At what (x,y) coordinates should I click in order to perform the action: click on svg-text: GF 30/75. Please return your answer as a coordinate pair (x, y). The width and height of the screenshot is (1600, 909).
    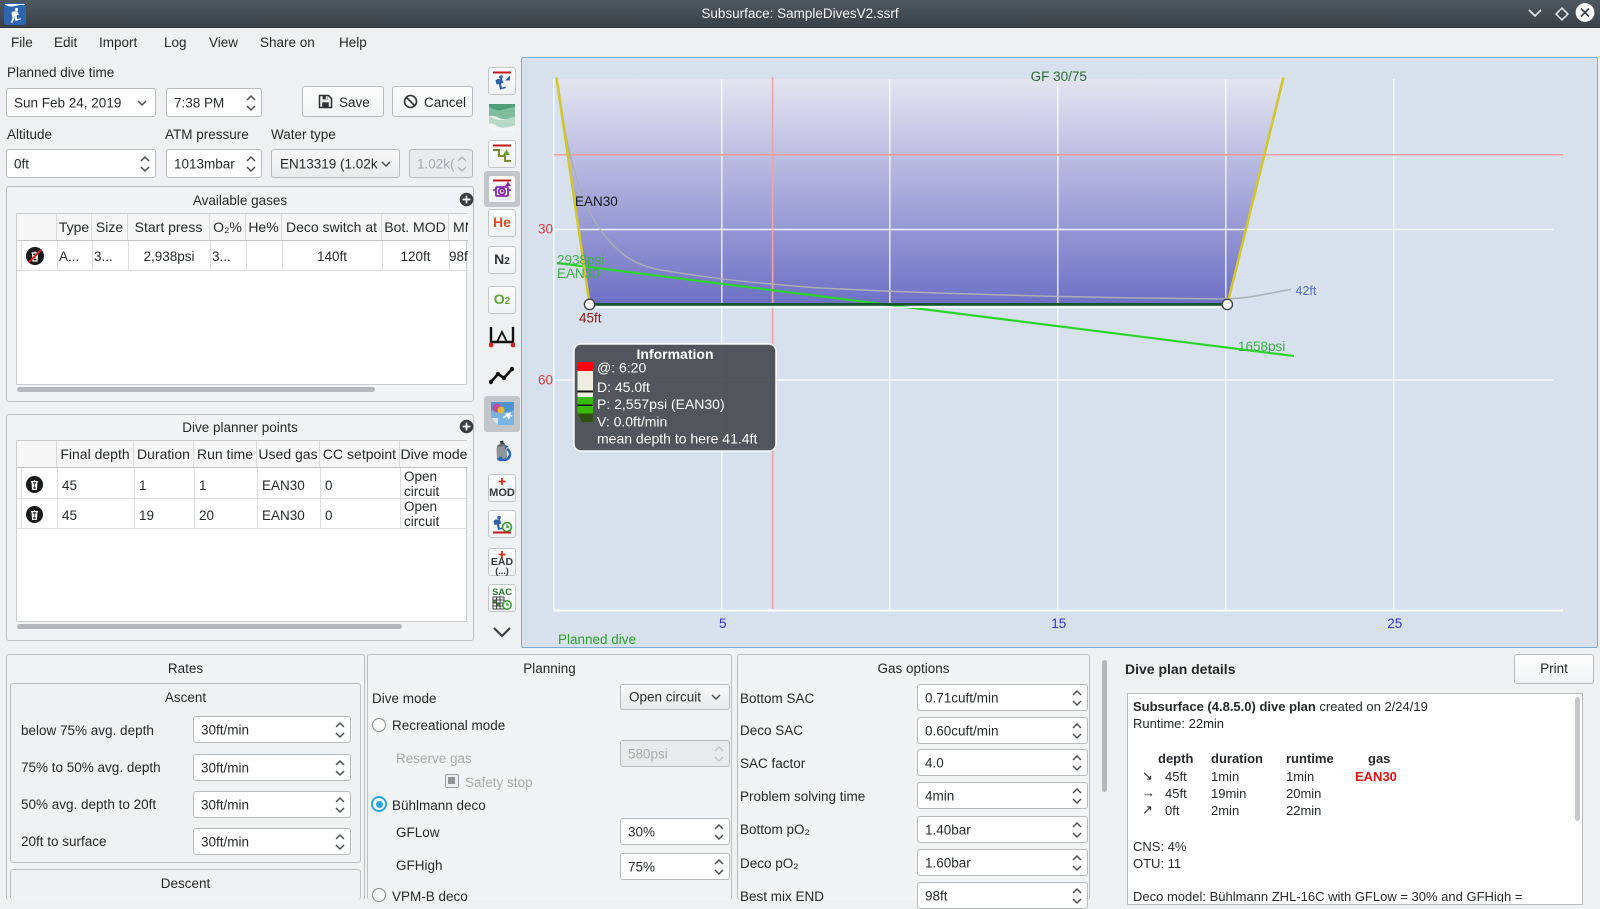
    Looking at the image, I should click on (1059, 76).